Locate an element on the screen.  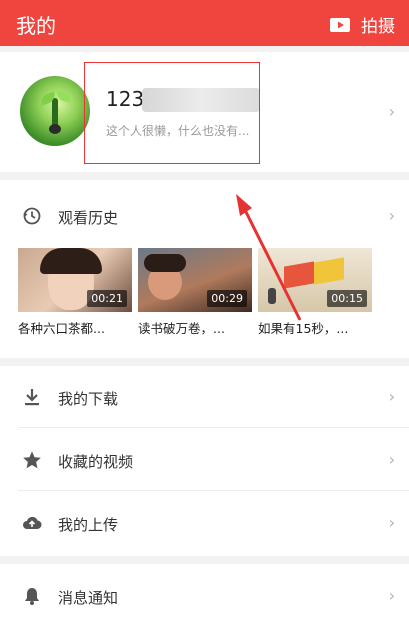
menu-item-notifications: 消息通知 › is located at coordinates (204, 594).